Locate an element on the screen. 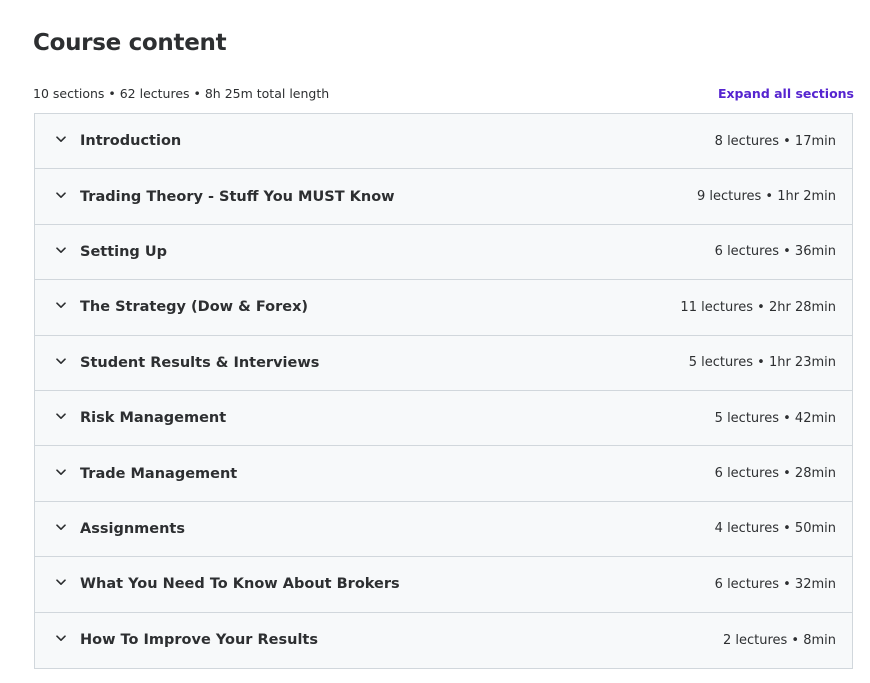 The width and height of the screenshot is (870, 683). section-meta: 6 lectures • 32min is located at coordinates (775, 584).